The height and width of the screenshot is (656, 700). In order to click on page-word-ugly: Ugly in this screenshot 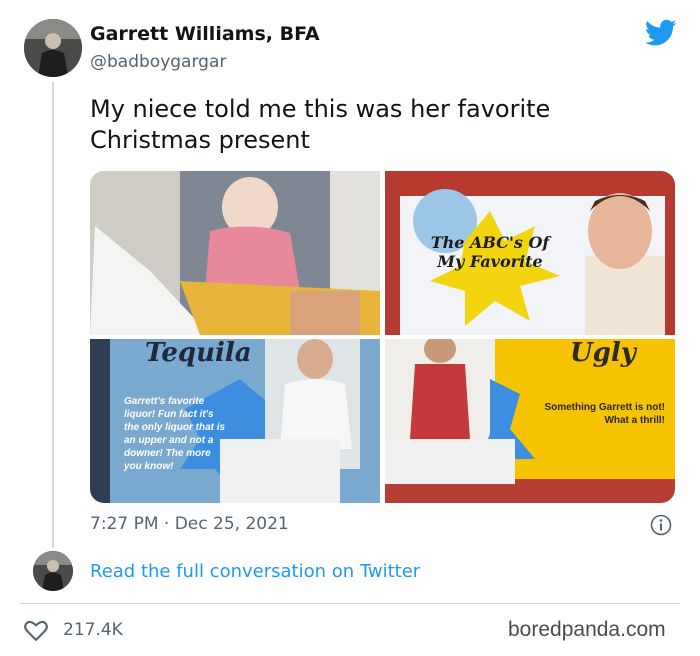, I will do `click(603, 353)`.